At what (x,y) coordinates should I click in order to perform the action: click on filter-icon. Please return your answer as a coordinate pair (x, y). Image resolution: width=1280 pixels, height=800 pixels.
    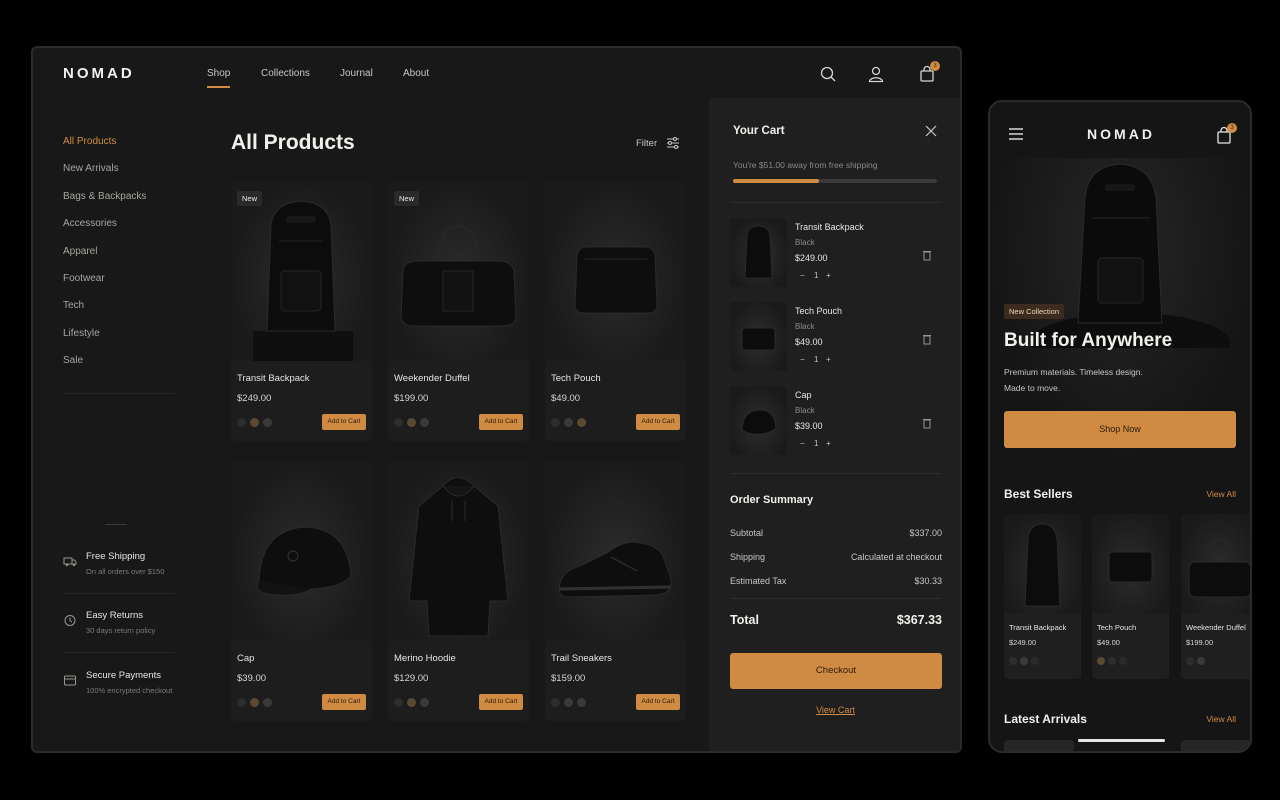
    Looking at the image, I should click on (673, 143).